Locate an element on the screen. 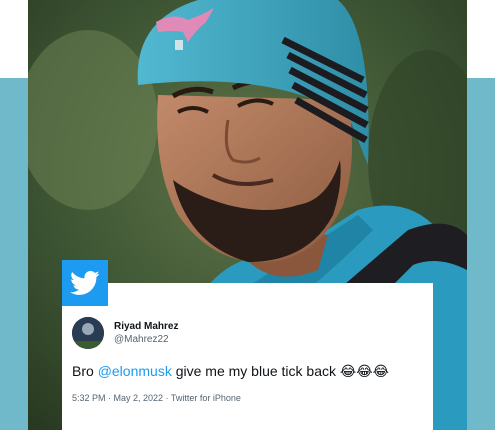  tweet-author: Riyad Mahrez @Mahrez22 is located at coordinates (146, 333).